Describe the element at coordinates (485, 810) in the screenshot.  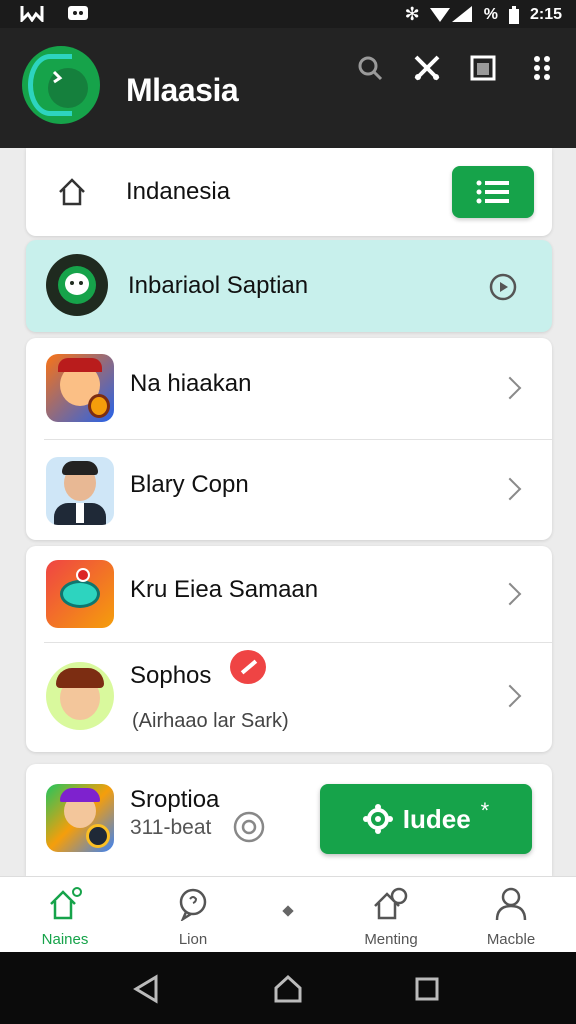
I see `sparkle-icon: *` at that location.